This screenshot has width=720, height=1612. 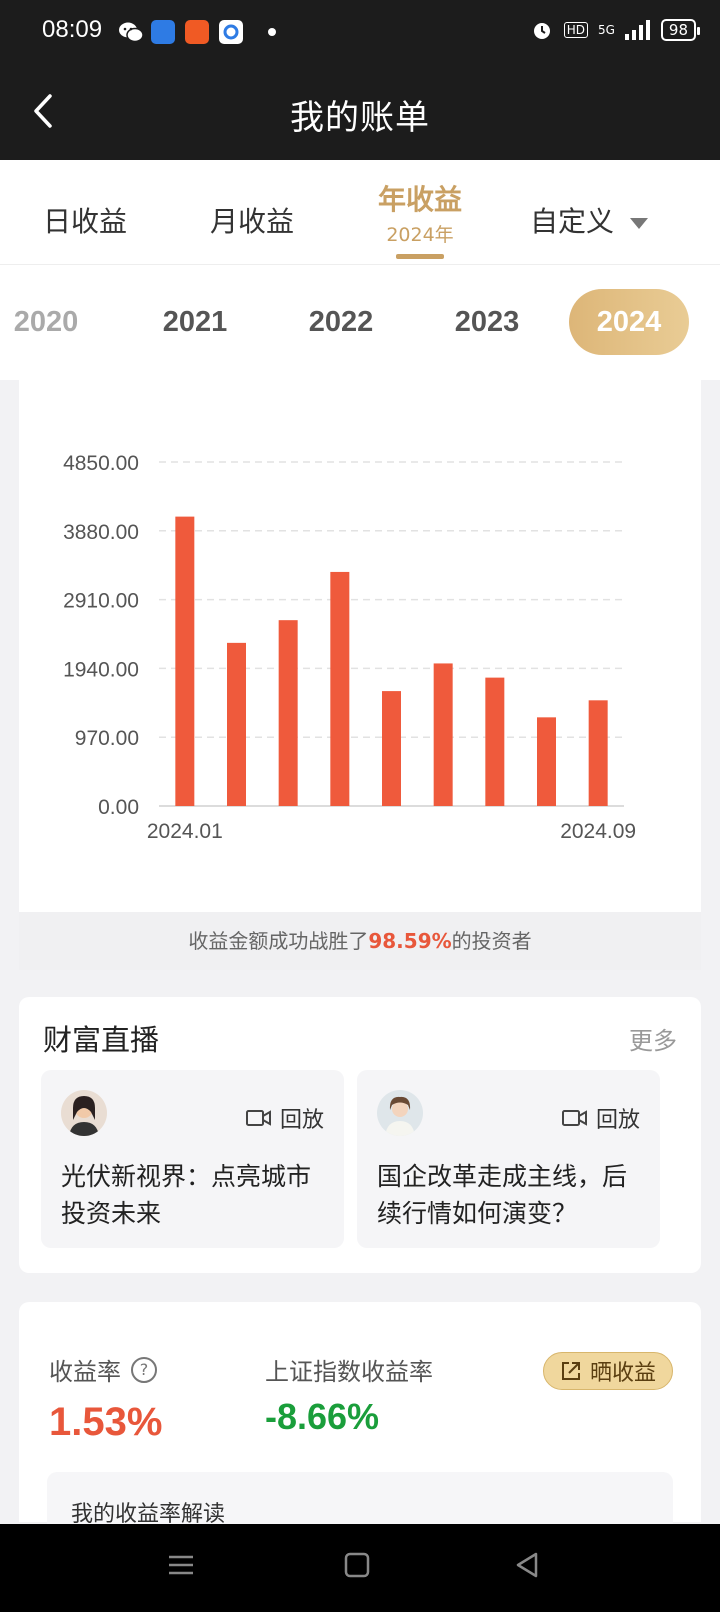 I want to click on interpret-panel: 我的收益率解读, so click(x=360, y=1502).